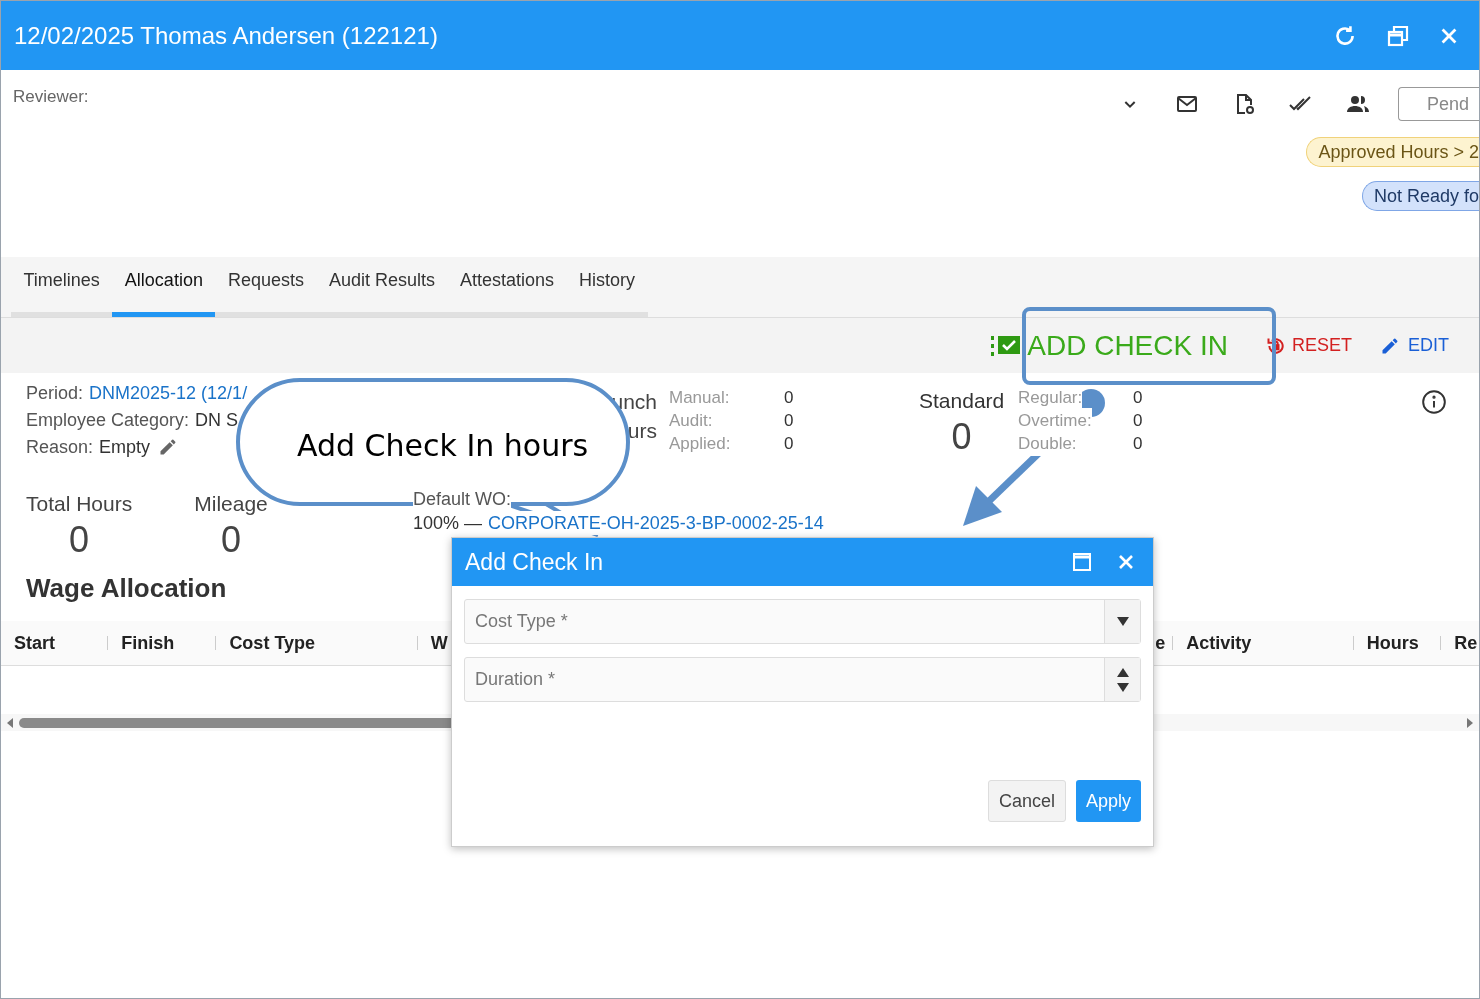 This screenshot has height=999, width=1480. What do you see at coordinates (443, 446) in the screenshot?
I see `callout-text: Add Check In hours` at bounding box center [443, 446].